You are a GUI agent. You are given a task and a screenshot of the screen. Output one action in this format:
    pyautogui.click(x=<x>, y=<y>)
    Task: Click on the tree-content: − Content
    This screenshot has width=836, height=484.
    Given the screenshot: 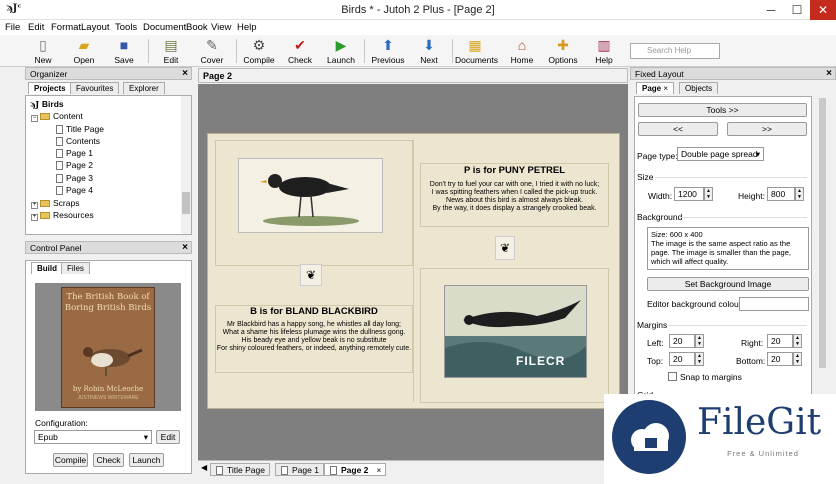 What is the action you would take?
    pyautogui.click(x=57, y=116)
    